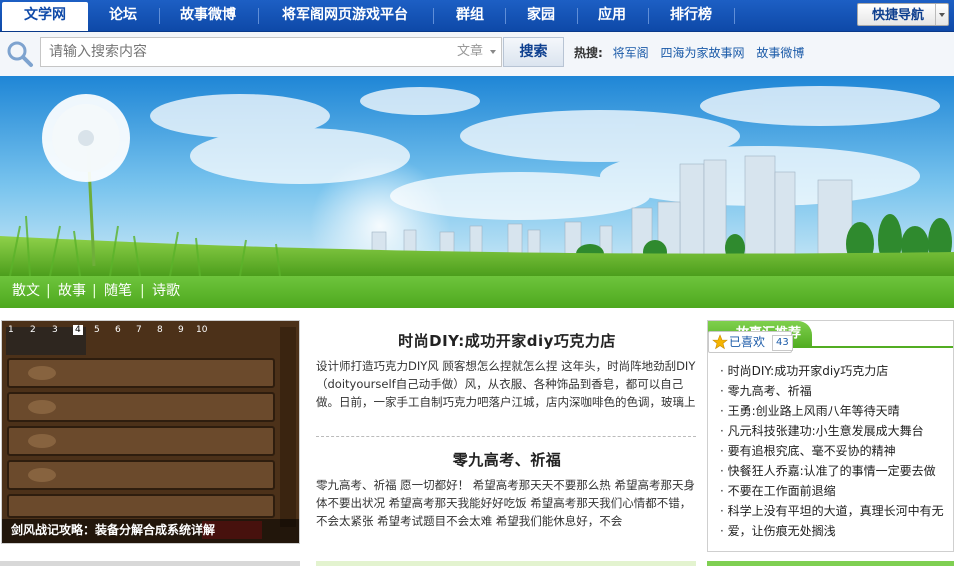 This screenshot has width=954, height=566. Describe the element at coordinates (345, 15) in the screenshot. I see `tab-game-platform: 将军阁网页游戏平台` at that location.